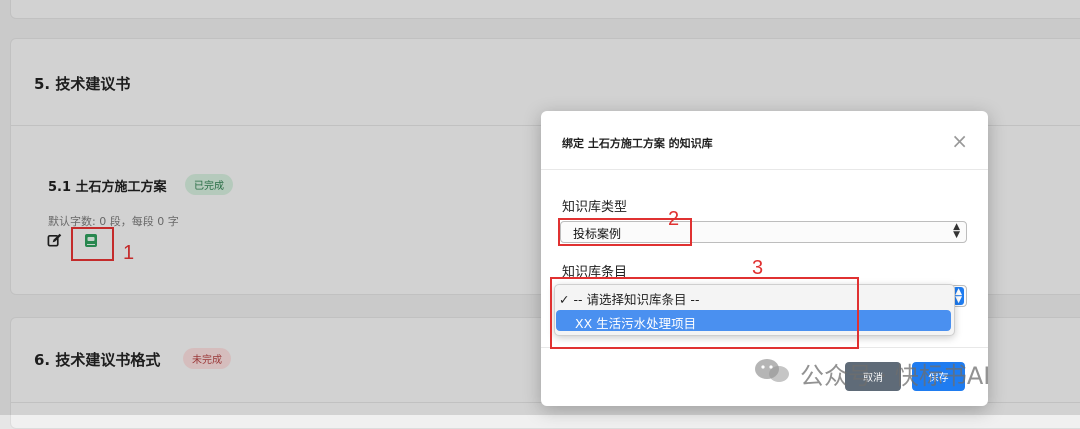  Describe the element at coordinates (595, 207) in the screenshot. I see `kb-type-label: 知识库类型` at that location.